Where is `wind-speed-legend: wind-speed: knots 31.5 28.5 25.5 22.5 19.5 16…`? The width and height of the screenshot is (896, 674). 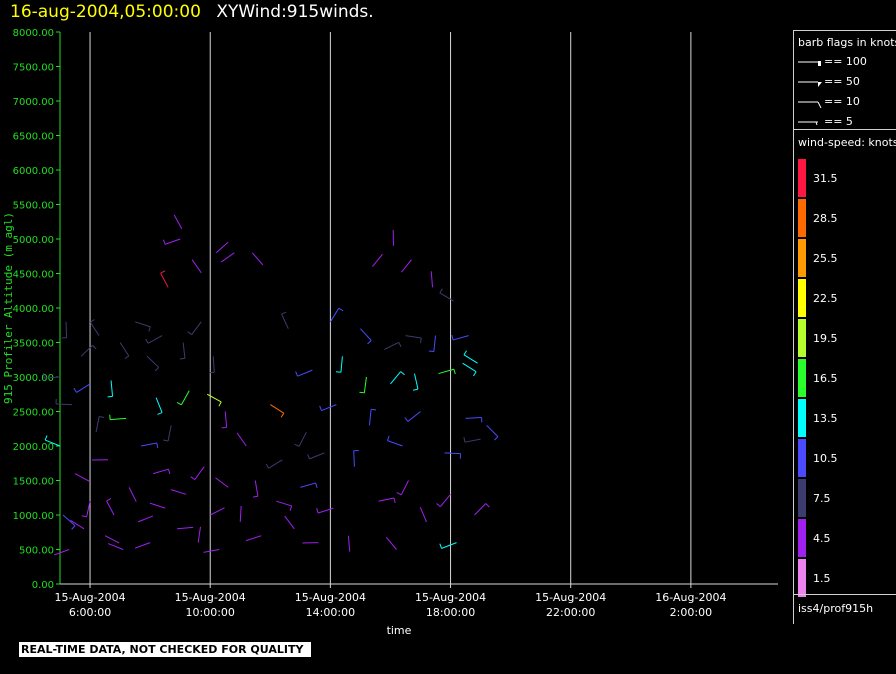 wind-speed-legend: wind-speed: knots 31.5 28.5 25.5 22.5 19.5 16… is located at coordinates (845, 363).